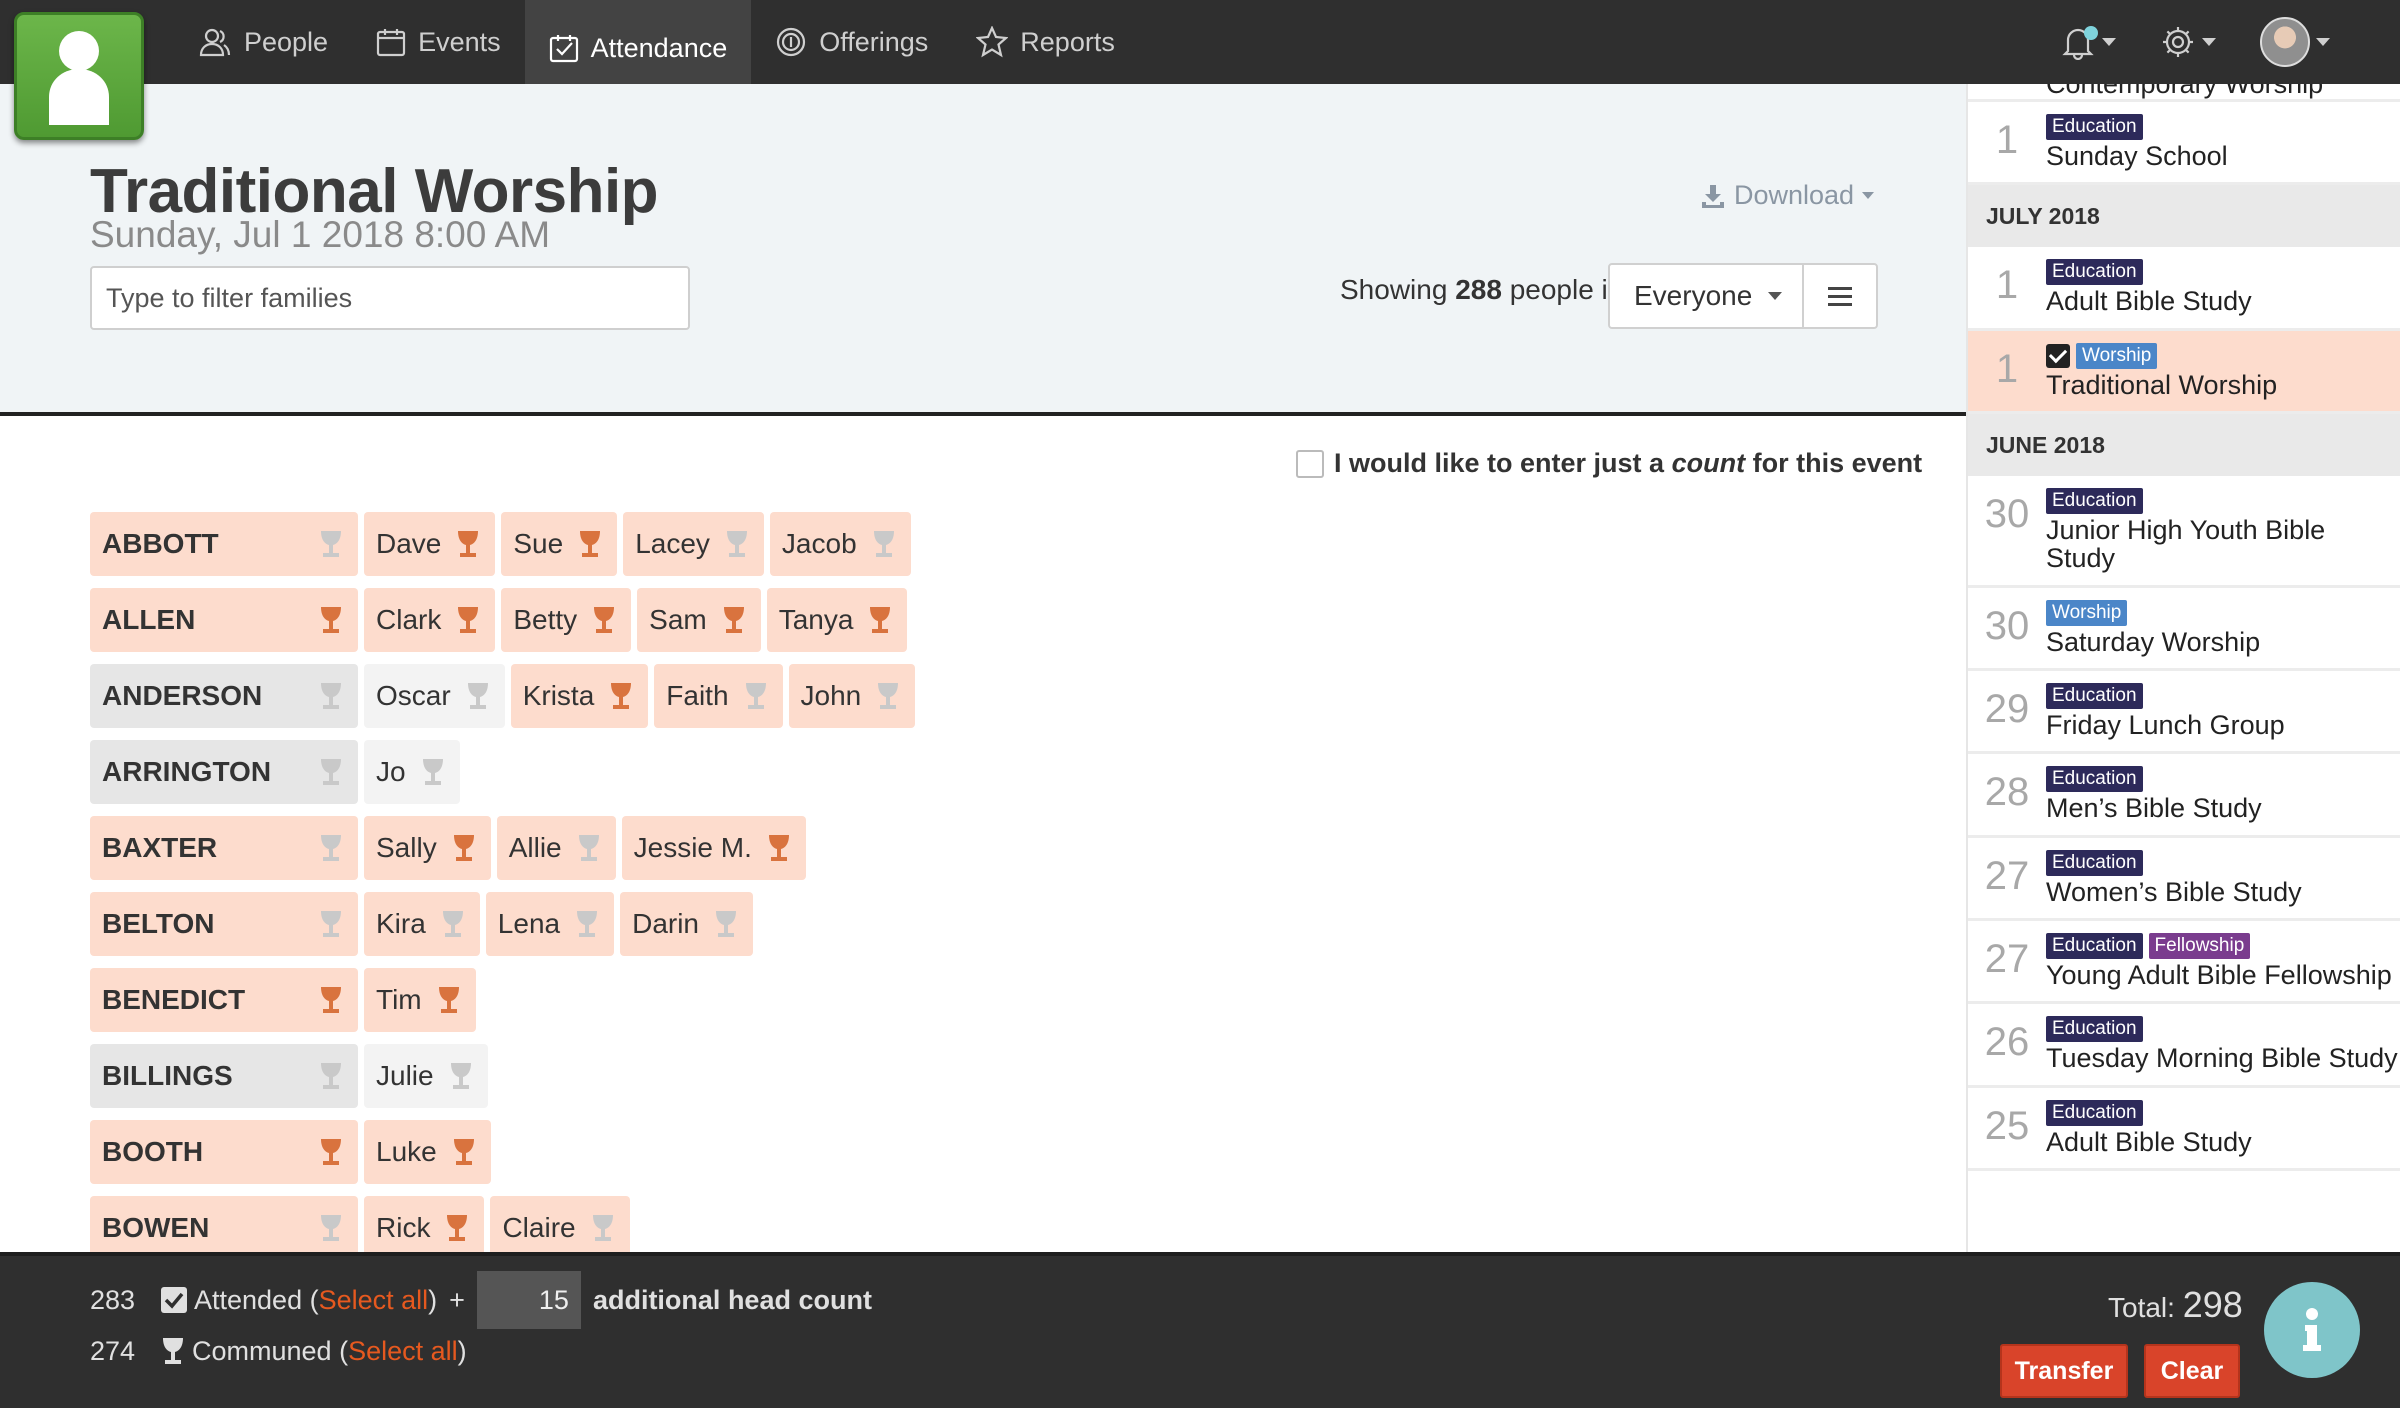 Image resolution: width=2400 pixels, height=1408 pixels. What do you see at coordinates (224, 1076) in the screenshot?
I see `family-name-cell: BILLINGS` at bounding box center [224, 1076].